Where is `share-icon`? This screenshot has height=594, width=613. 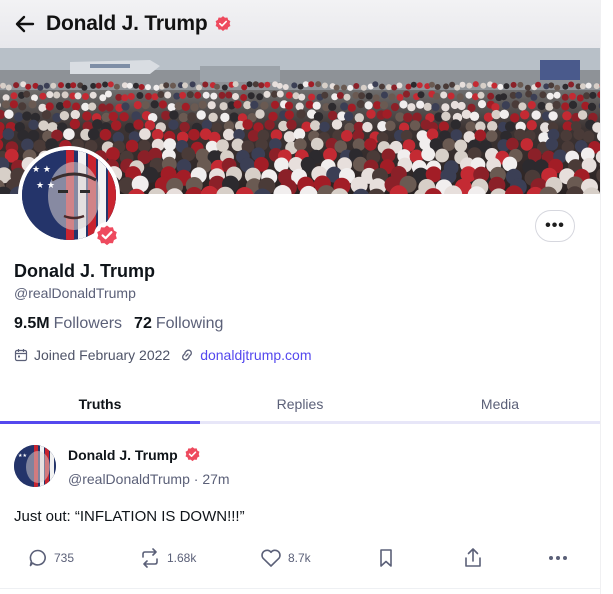 share-icon is located at coordinates (473, 557).